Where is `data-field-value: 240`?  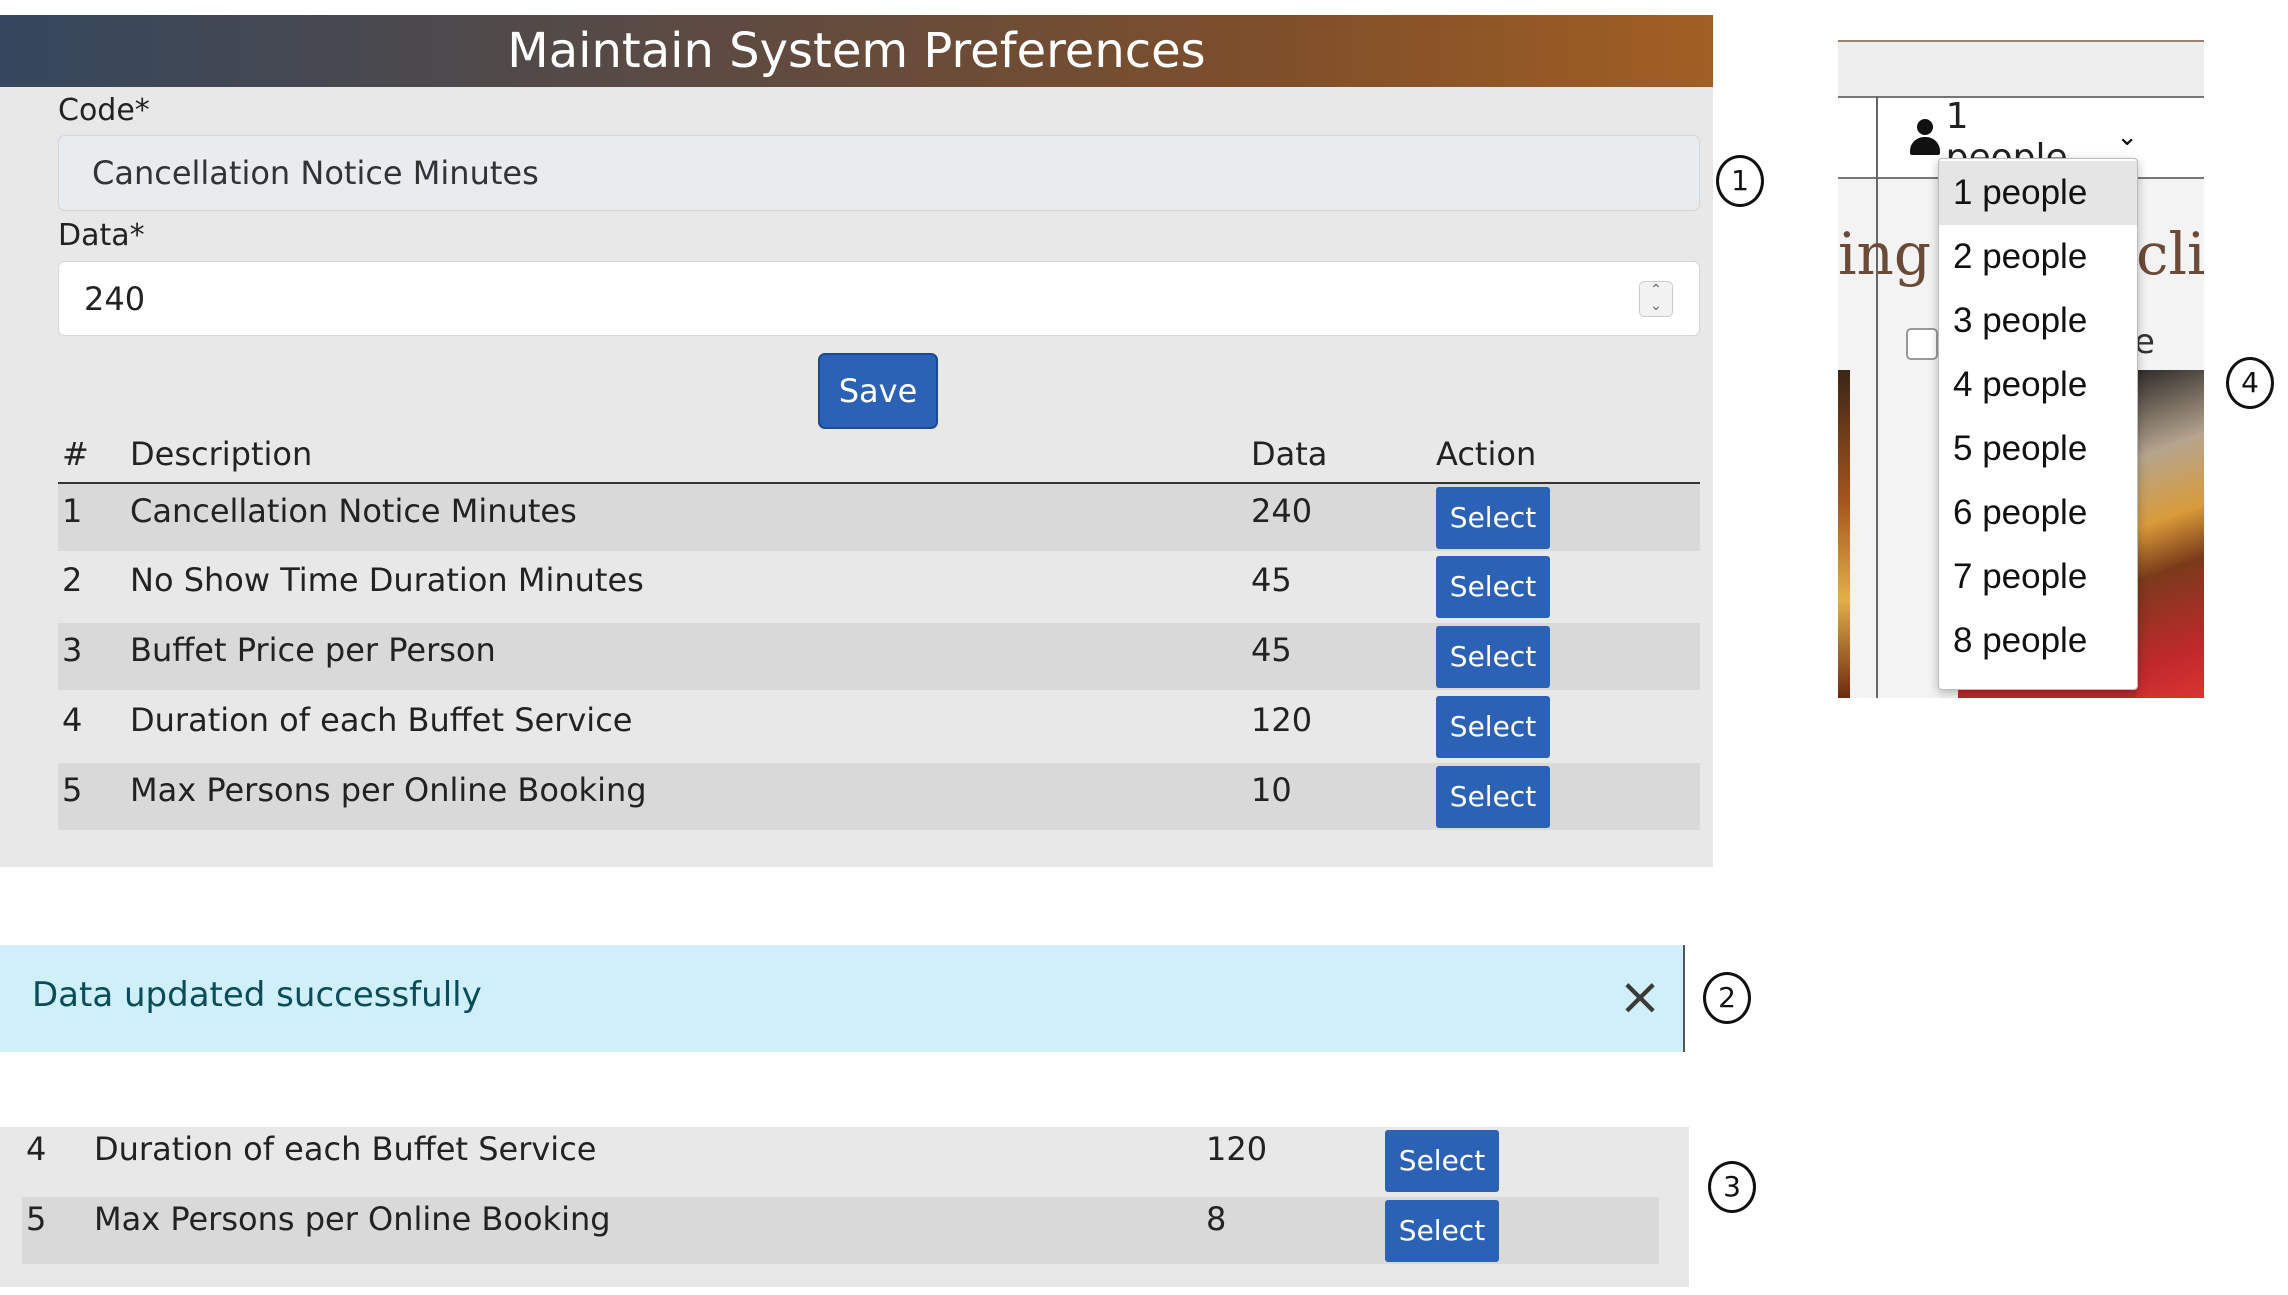
data-field-value: 240 is located at coordinates (115, 298).